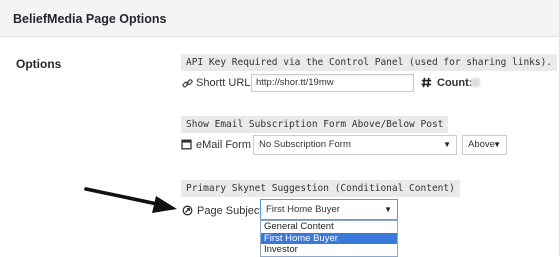 This screenshot has width=560, height=257. What do you see at coordinates (455, 83) in the screenshot?
I see `count-label: Count:` at bounding box center [455, 83].